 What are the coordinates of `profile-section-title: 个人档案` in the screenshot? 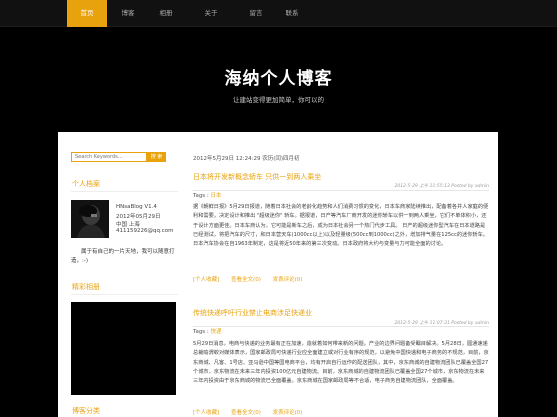 It's located at (86, 184).